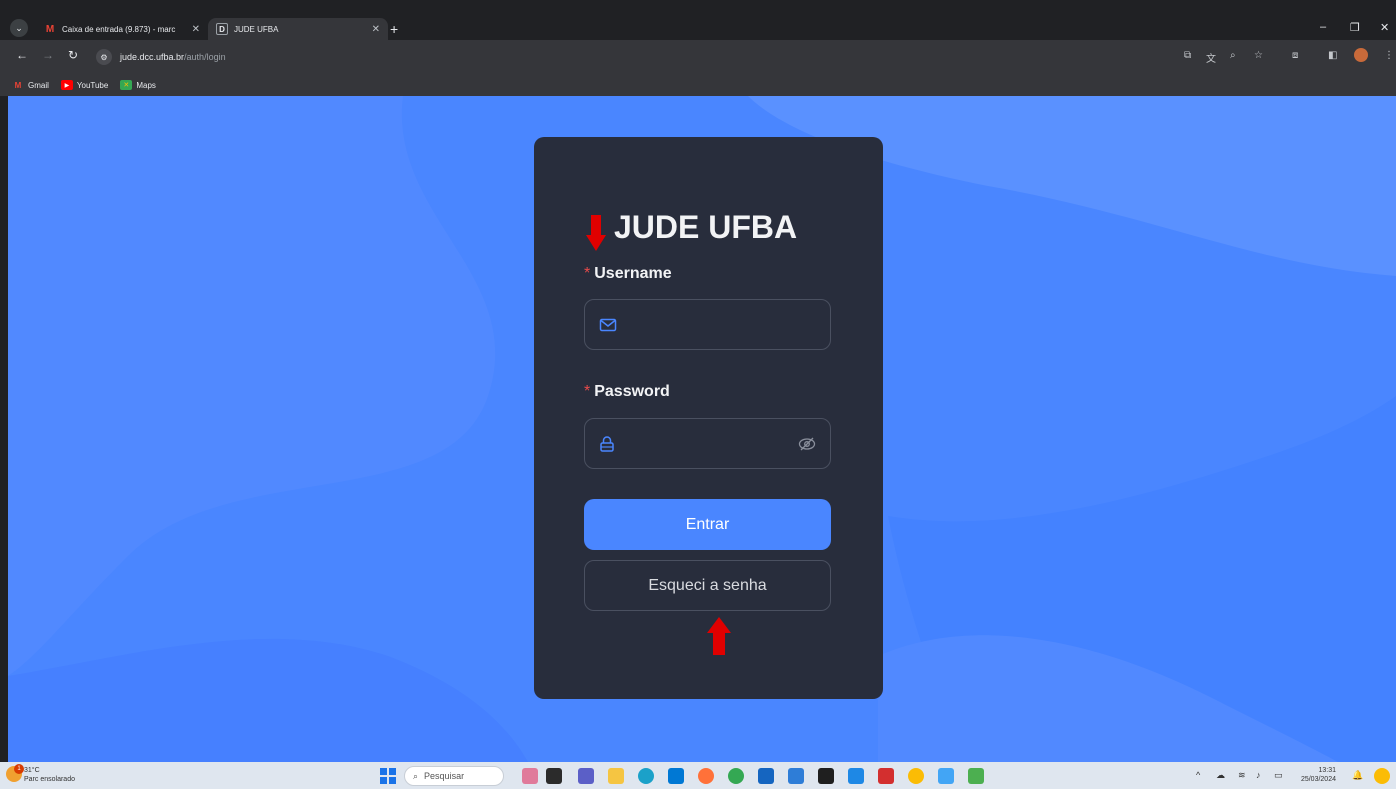 This screenshot has height=789, width=1396. What do you see at coordinates (719, 636) in the screenshot?
I see `annotation-arrow-up-icon` at bounding box center [719, 636].